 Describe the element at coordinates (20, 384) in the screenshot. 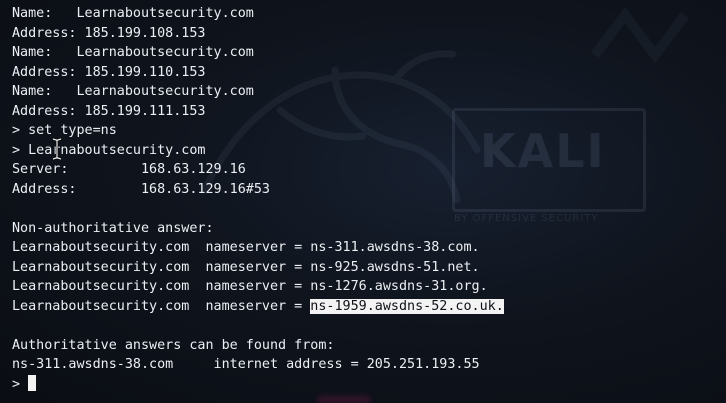

I see `prompt: >` at that location.